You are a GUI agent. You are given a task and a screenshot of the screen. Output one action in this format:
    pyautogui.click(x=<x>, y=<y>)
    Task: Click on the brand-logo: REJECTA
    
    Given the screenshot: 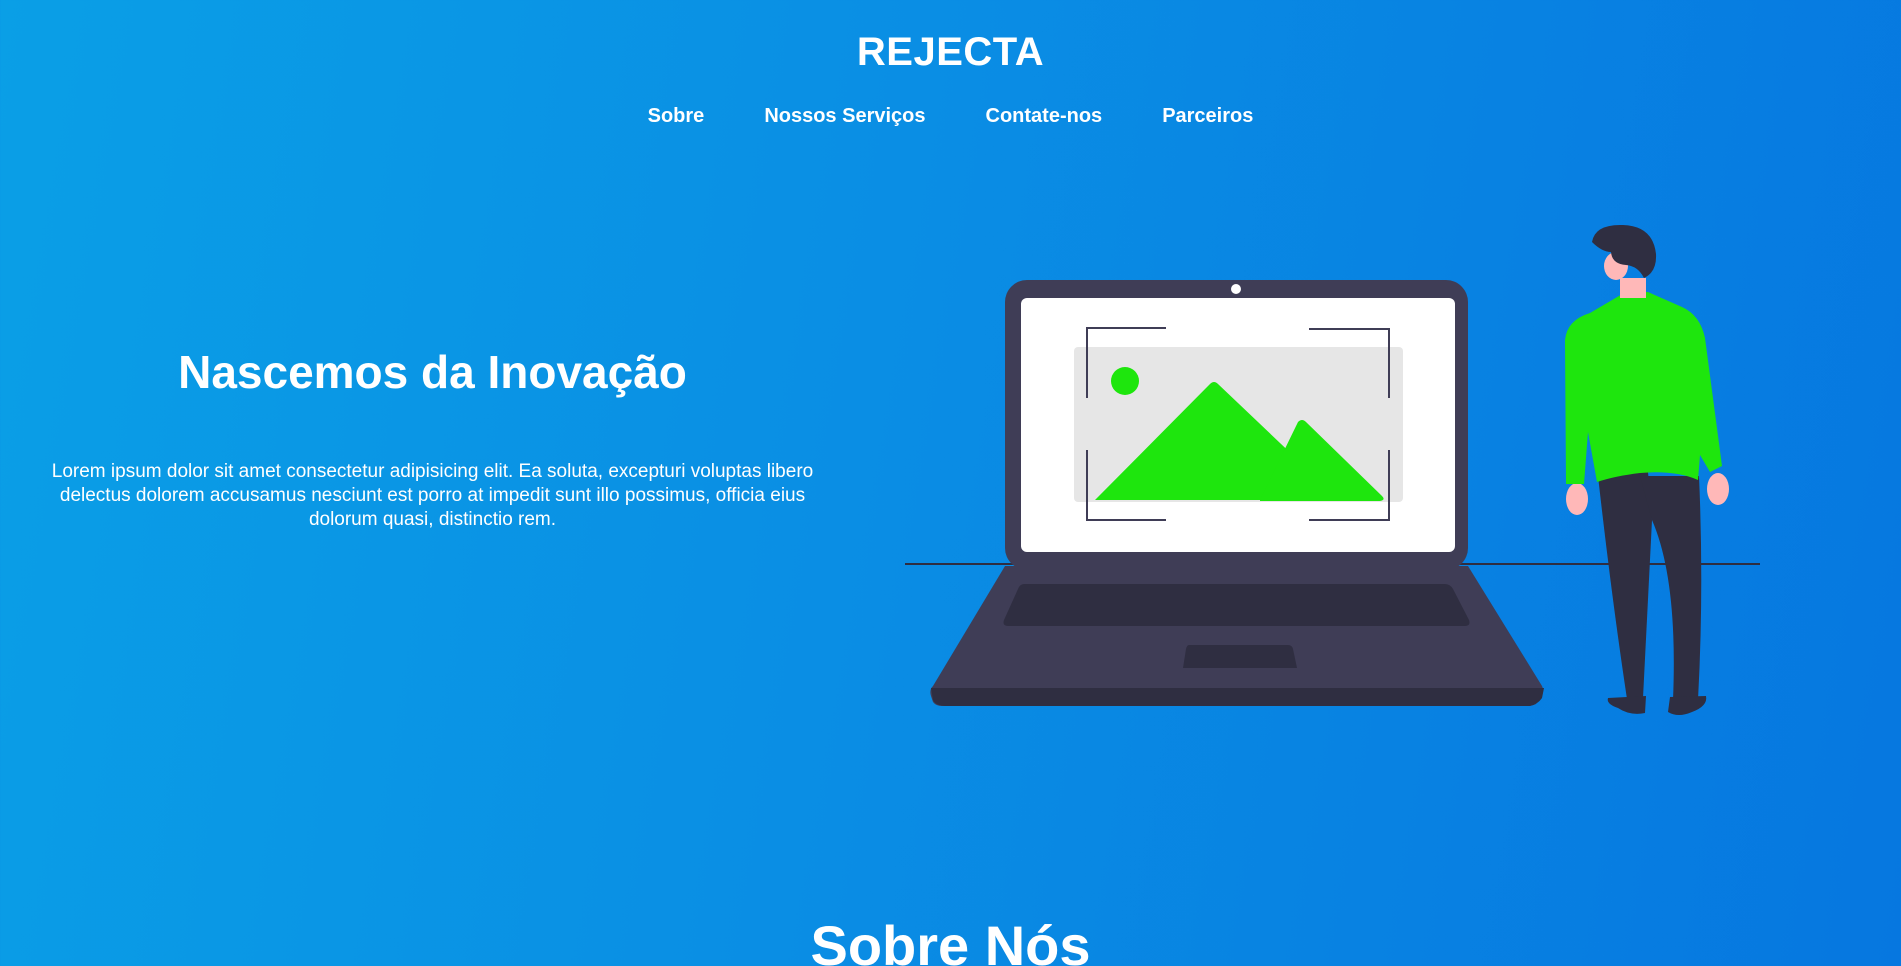 What is the action you would take?
    pyautogui.click(x=950, y=52)
    